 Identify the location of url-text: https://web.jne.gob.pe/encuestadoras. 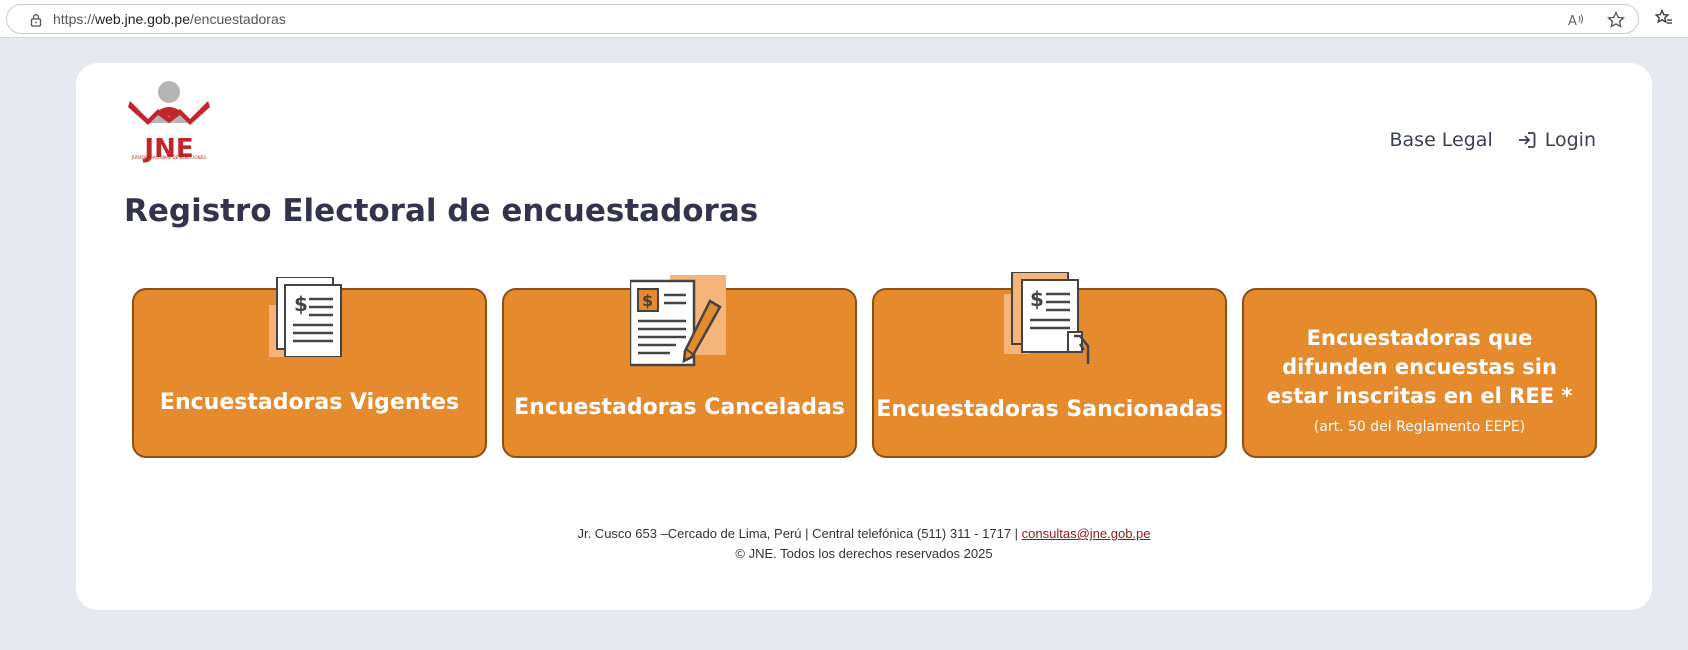
(169, 19).